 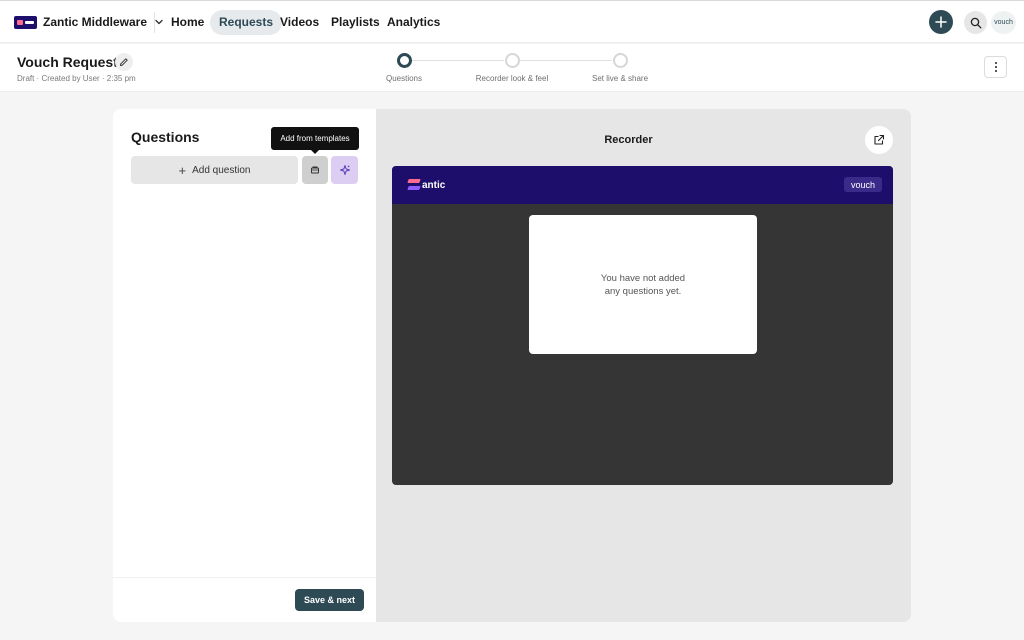 What do you see at coordinates (25, 22) in the screenshot?
I see `brand-logo` at bounding box center [25, 22].